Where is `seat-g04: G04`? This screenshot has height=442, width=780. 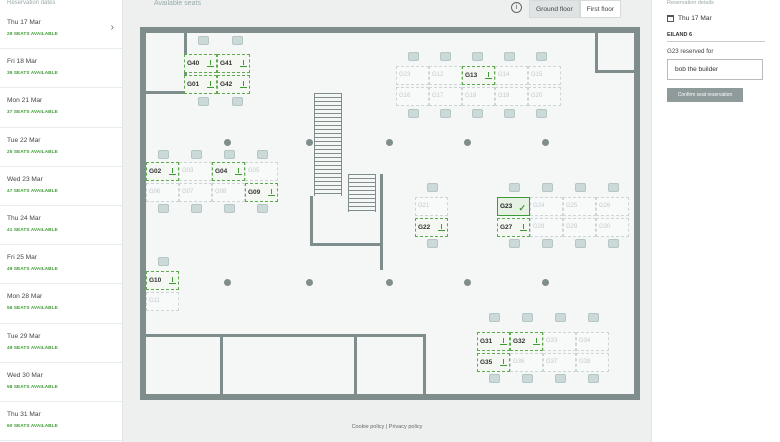
seat-g04: G04 is located at coordinates (228, 171).